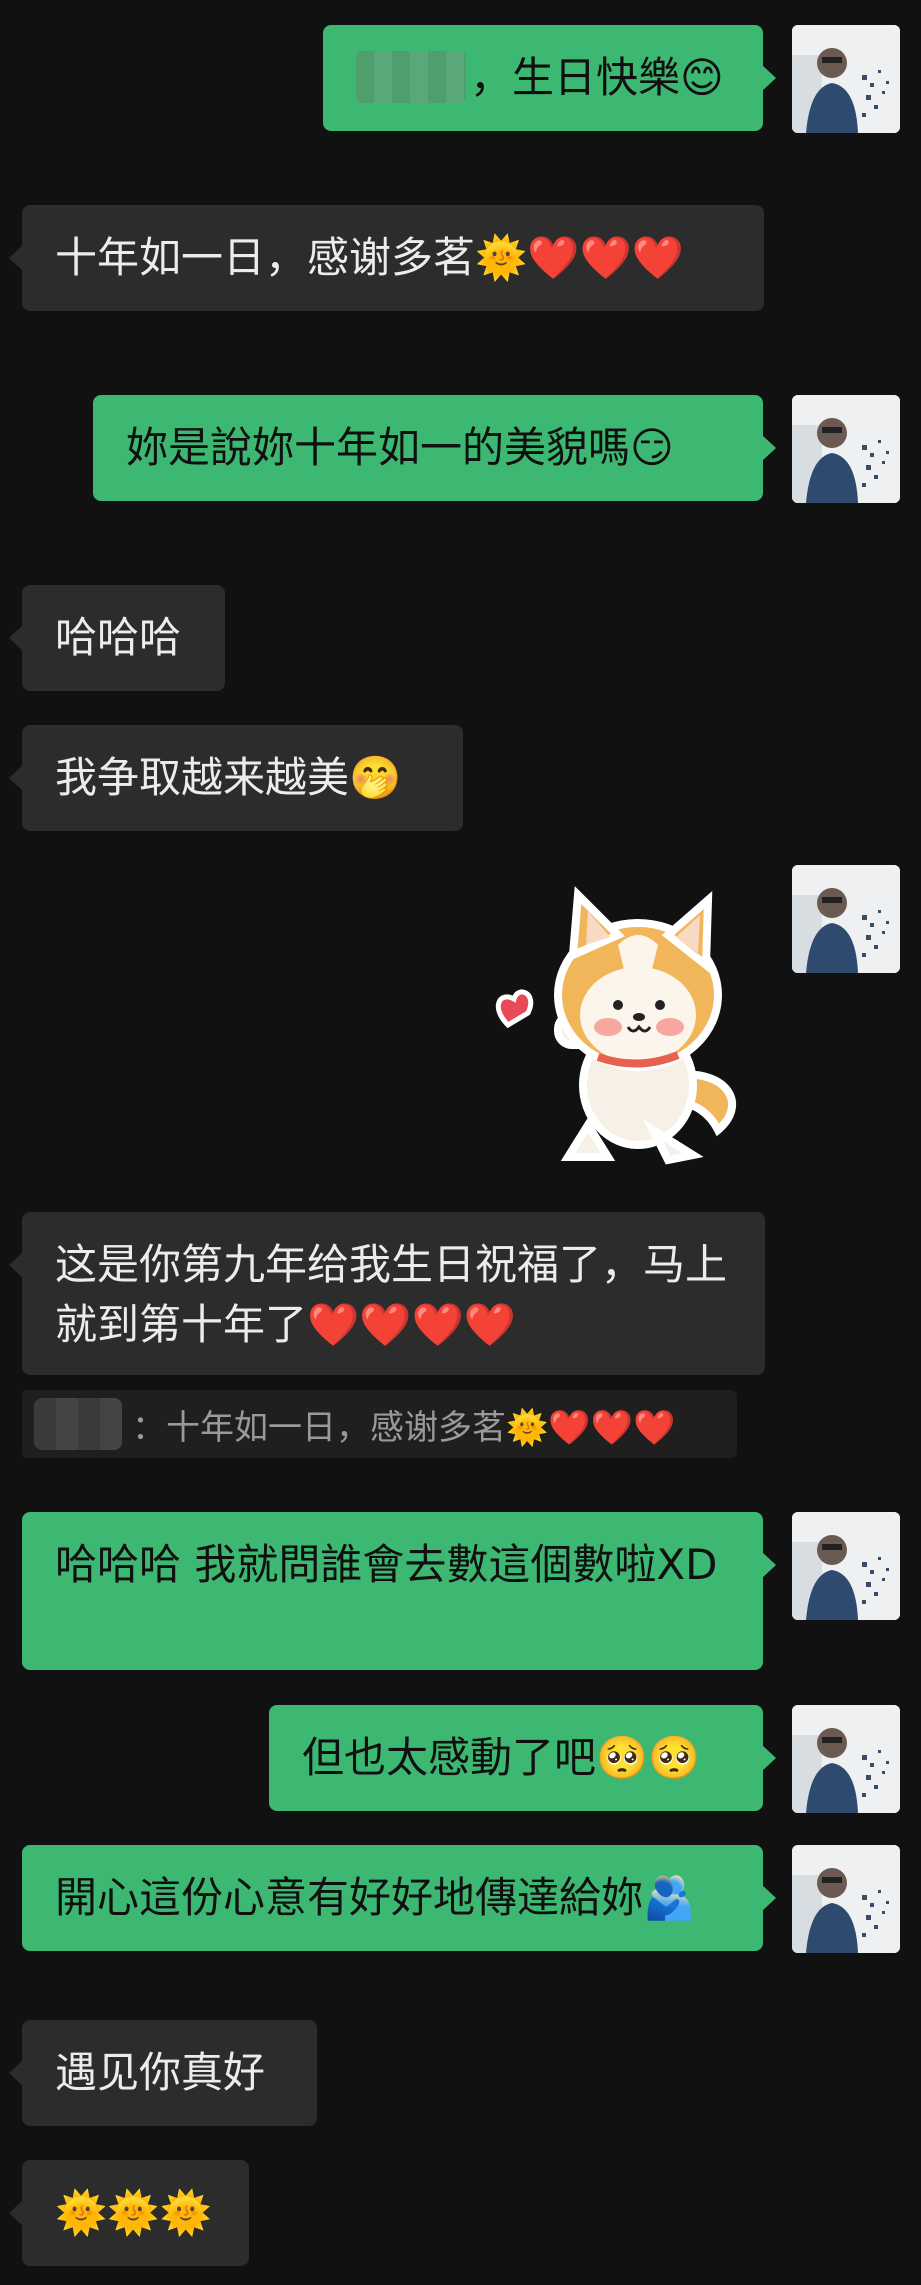 The width and height of the screenshot is (921, 2285). What do you see at coordinates (386, 1564) in the screenshot?
I see `message-text: 哈哈哈 我就問誰會去數這個數啦XD` at bounding box center [386, 1564].